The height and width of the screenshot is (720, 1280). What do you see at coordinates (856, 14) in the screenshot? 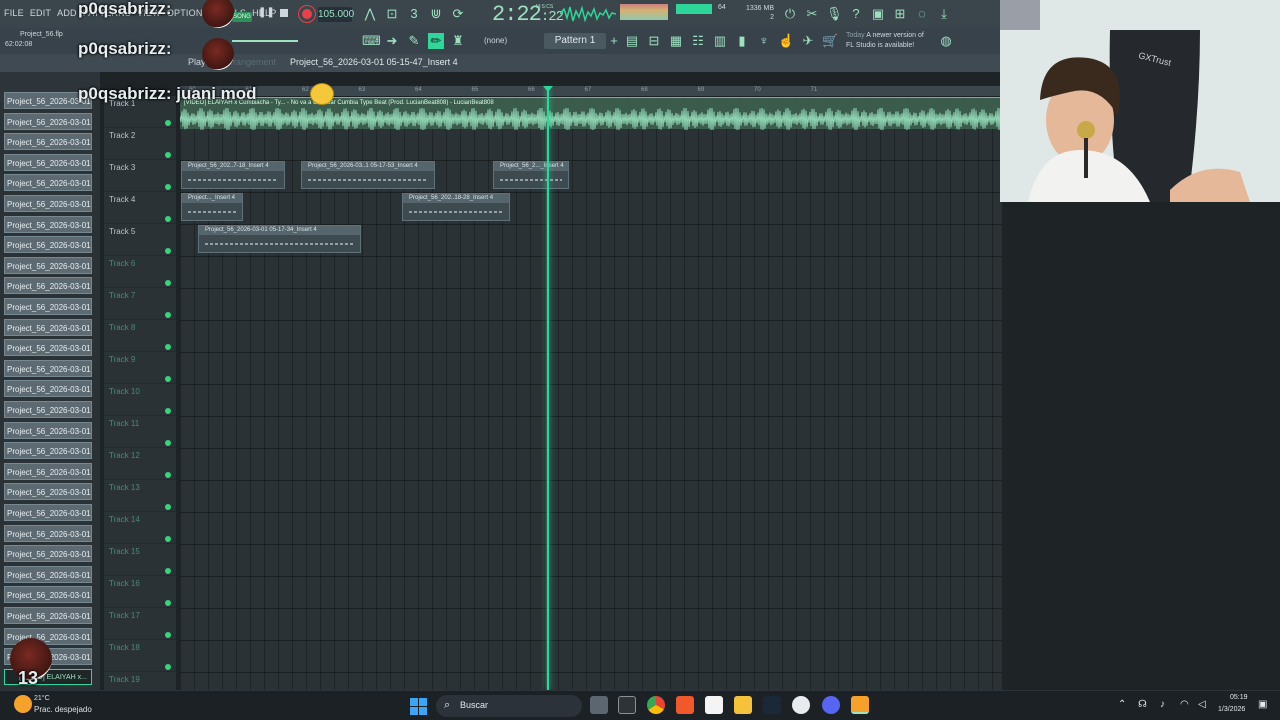
I see `help-icon: ?` at bounding box center [856, 14].